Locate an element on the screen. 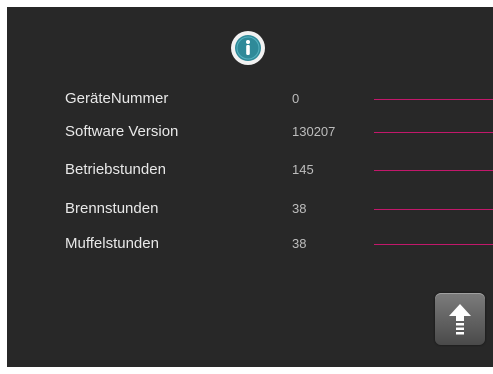 The height and width of the screenshot is (374, 493). row-label: Muffelstunden is located at coordinates (112, 243).